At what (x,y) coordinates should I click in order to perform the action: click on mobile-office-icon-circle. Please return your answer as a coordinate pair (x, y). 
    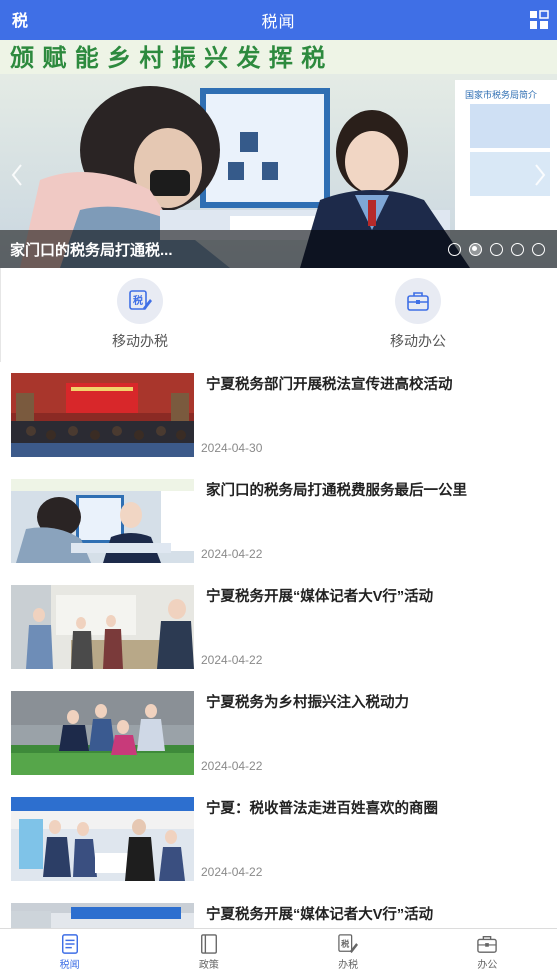
    Looking at the image, I should click on (418, 301).